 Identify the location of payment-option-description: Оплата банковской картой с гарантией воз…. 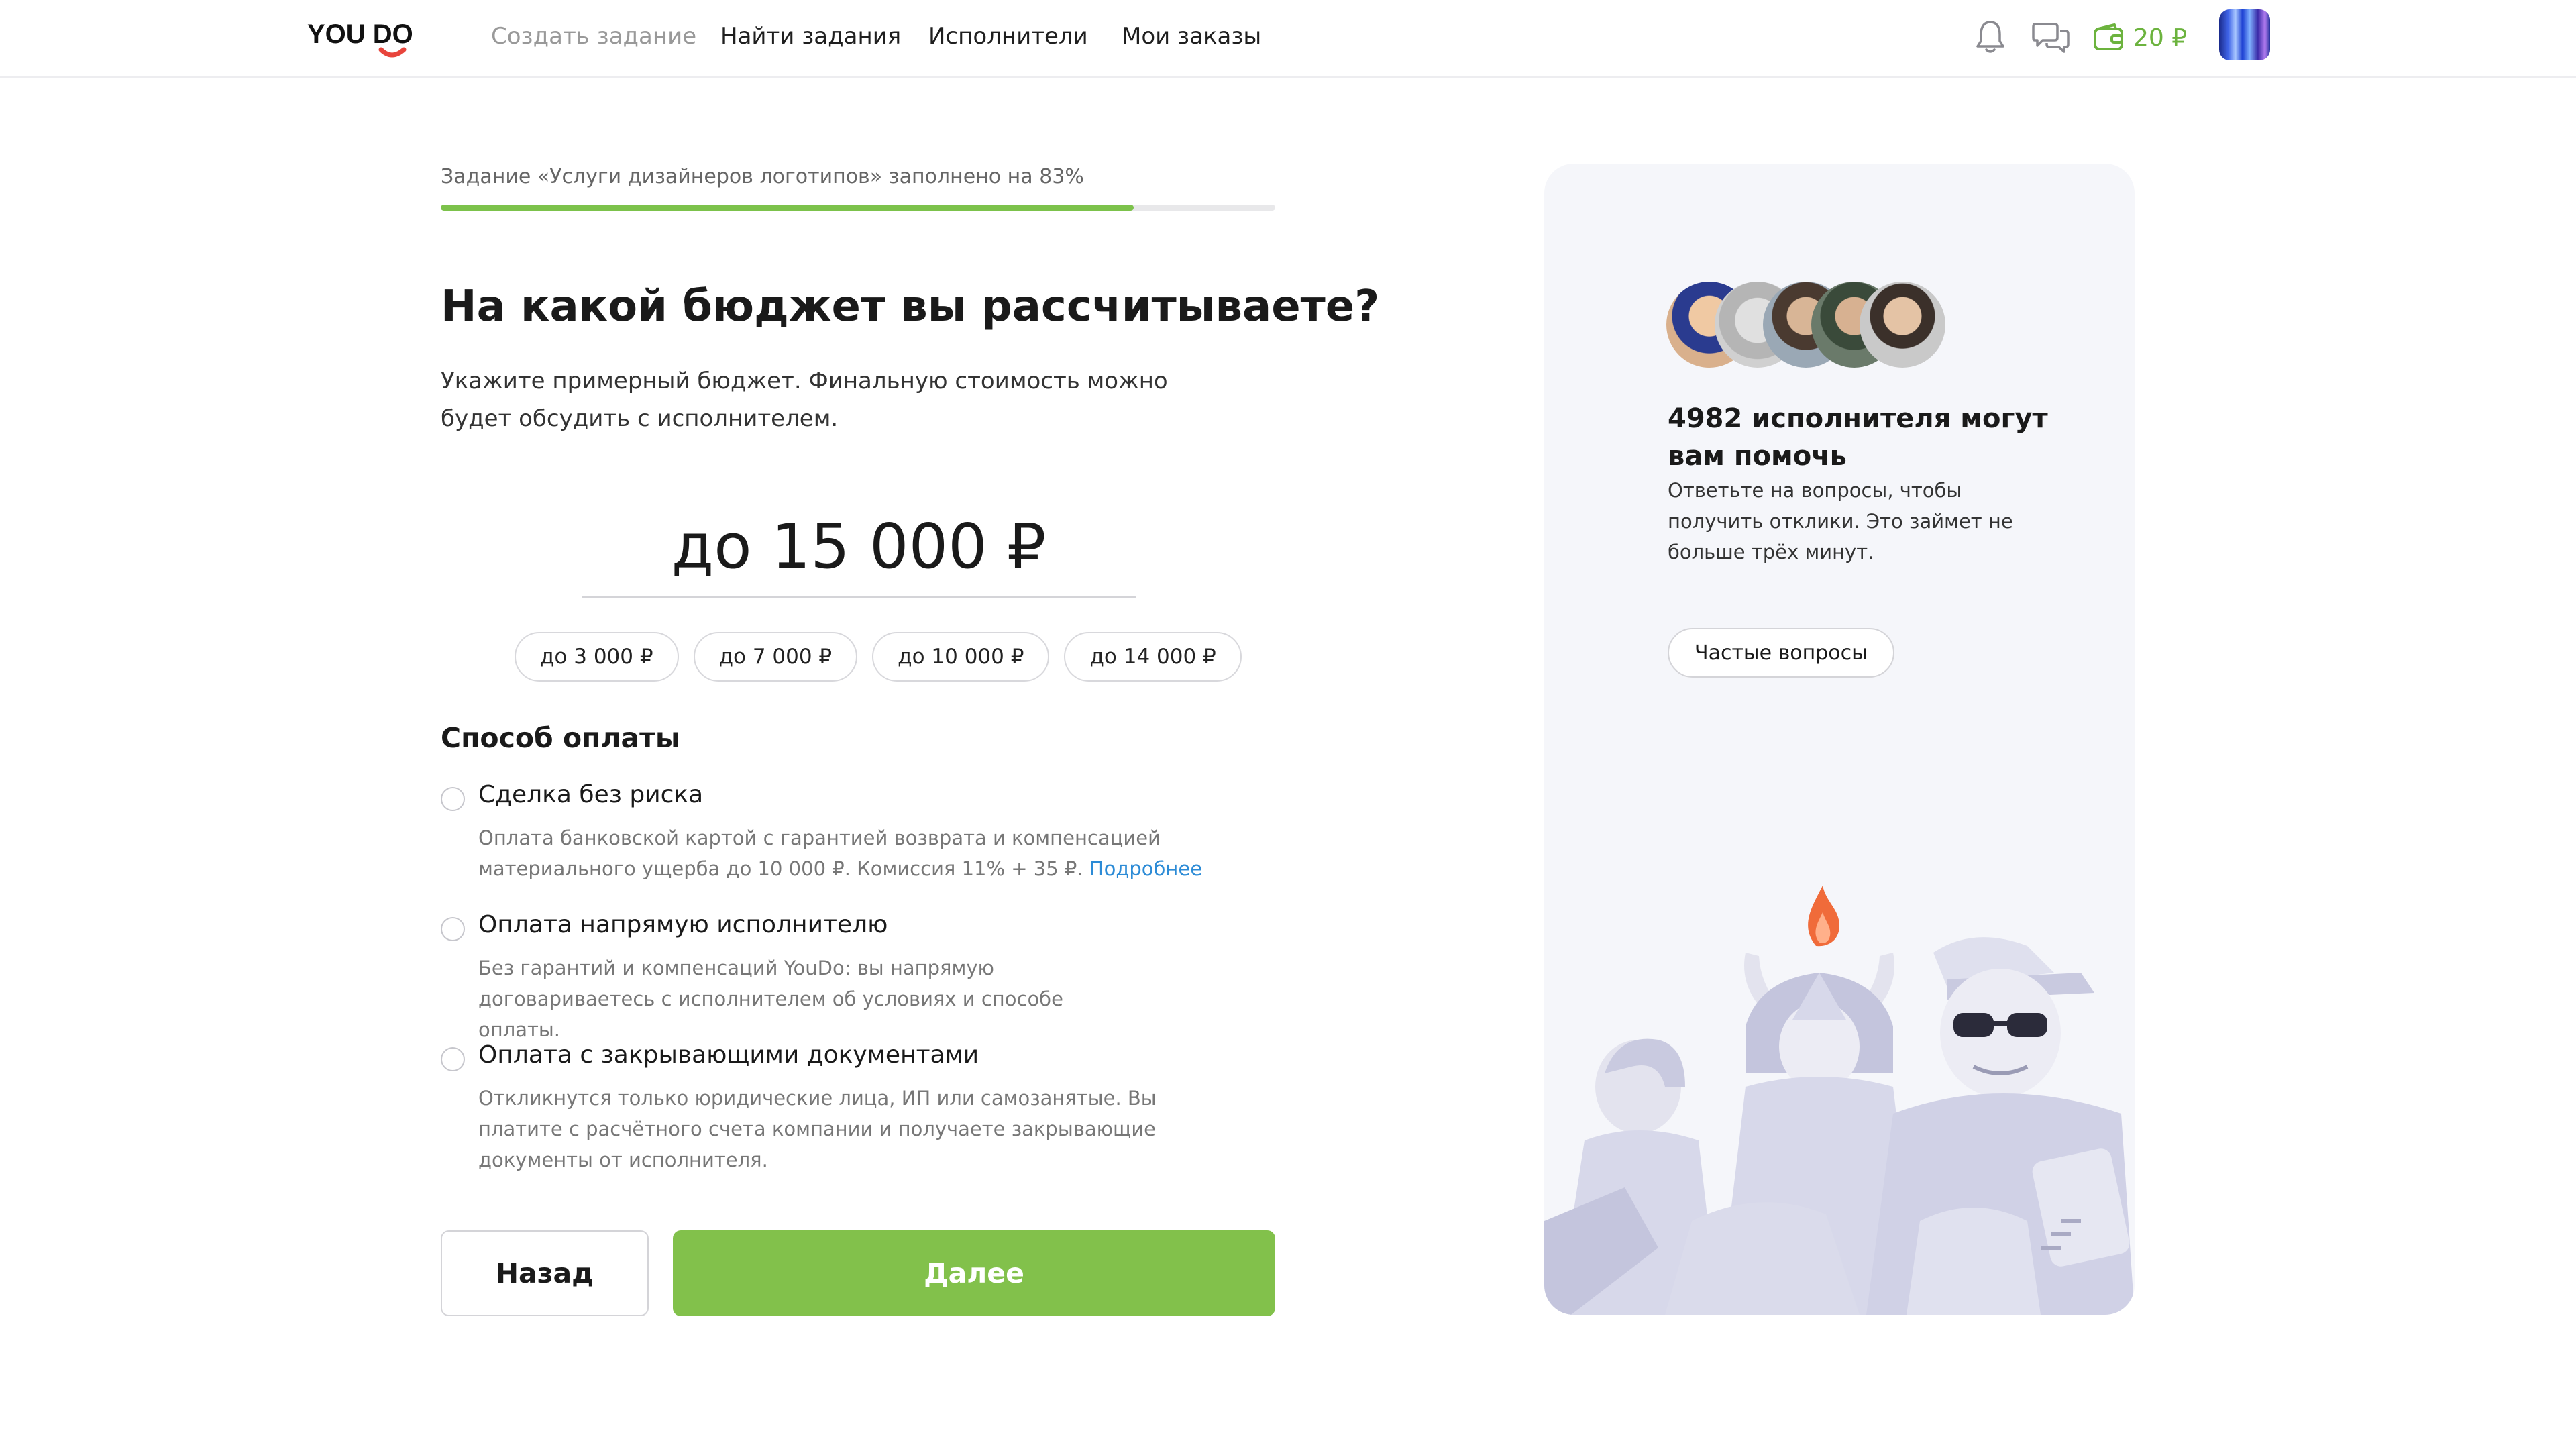
(880, 853).